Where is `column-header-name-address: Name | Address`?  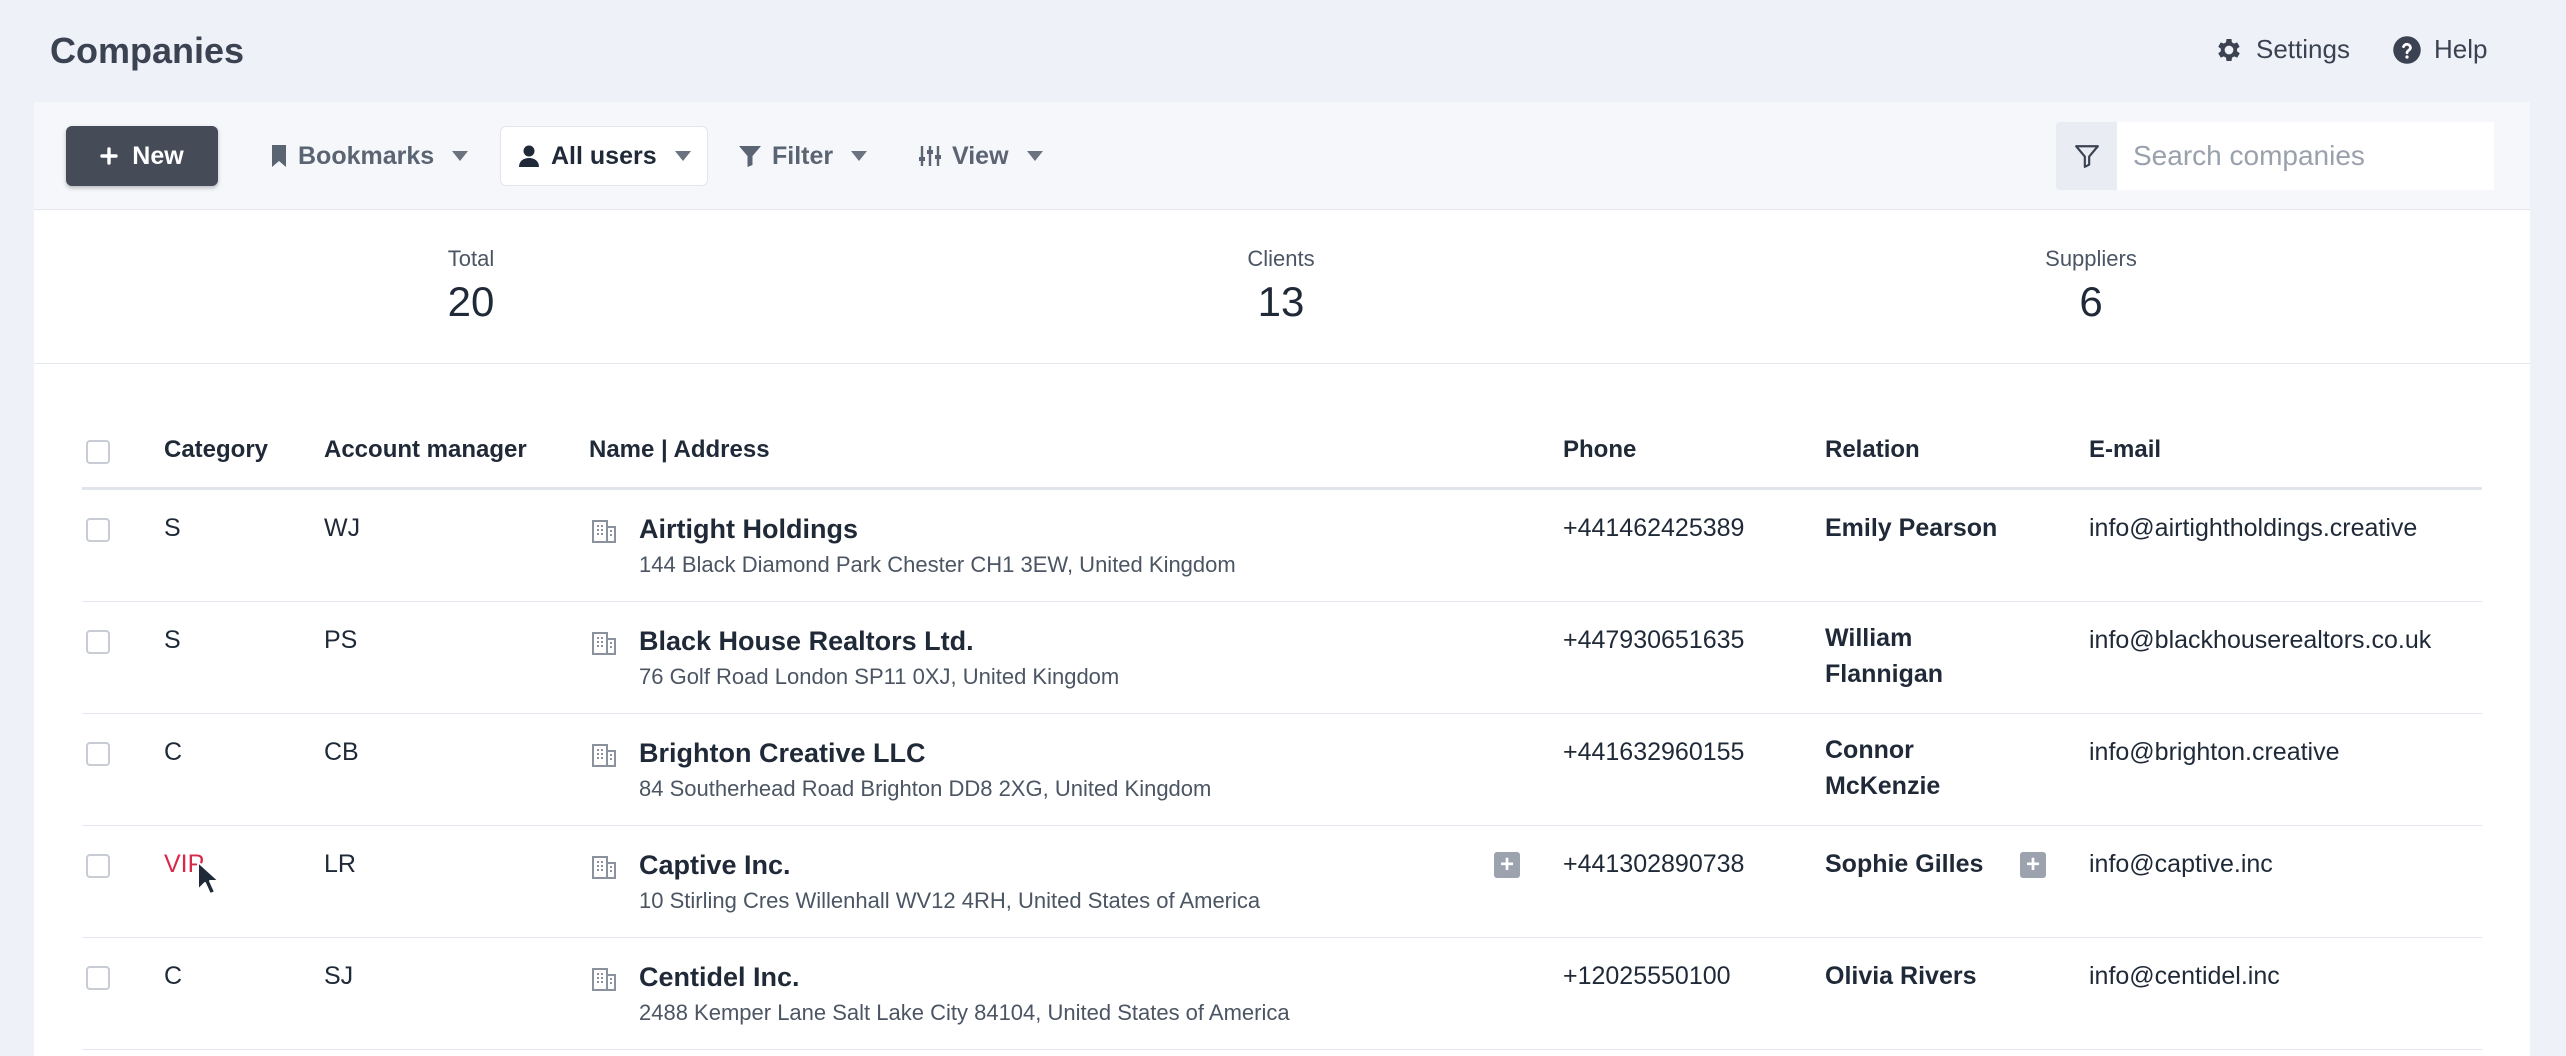
column-header-name-address: Name | Address is located at coordinates (679, 450).